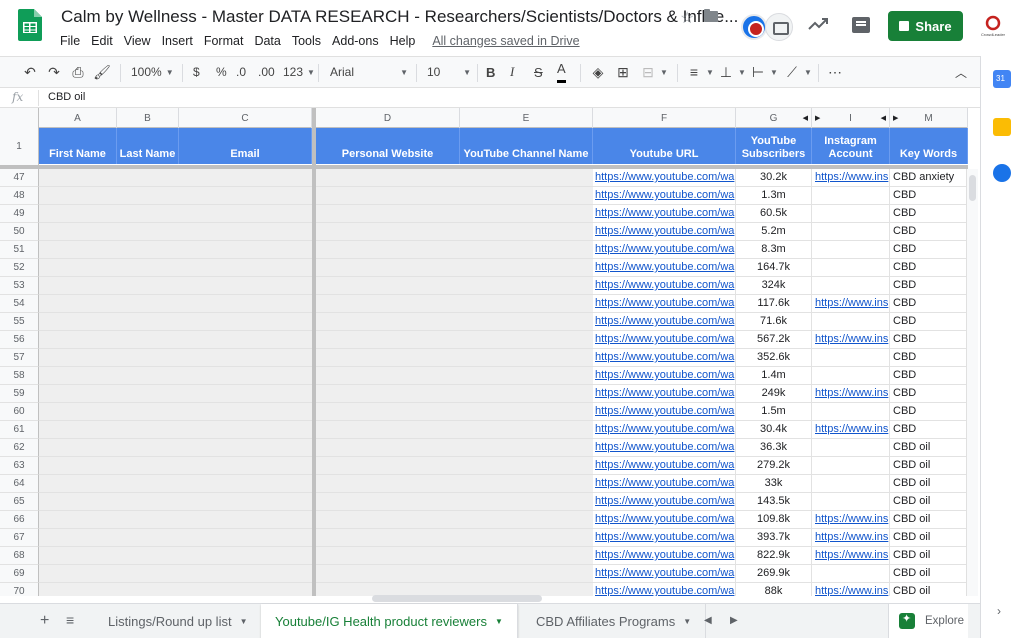 Image resolution: width=1024 pixels, height=638 pixels. Describe the element at coordinates (774, 538) in the screenshot. I see `subscribers-cell: 393.7k` at that location.